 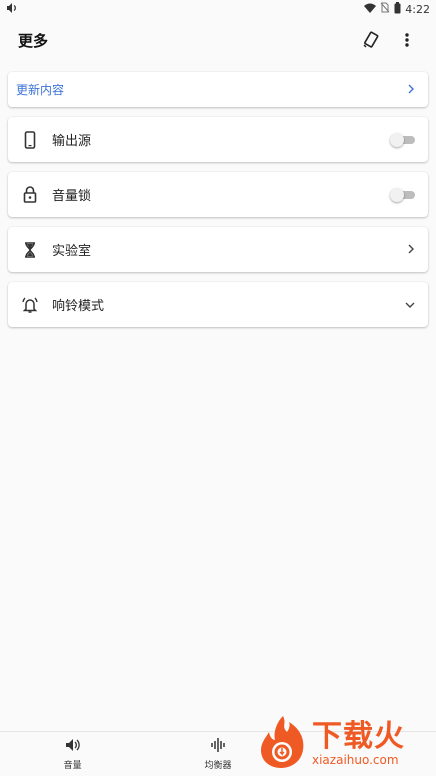 What do you see at coordinates (283, 744) in the screenshot?
I see `flame-logo-icon` at bounding box center [283, 744].